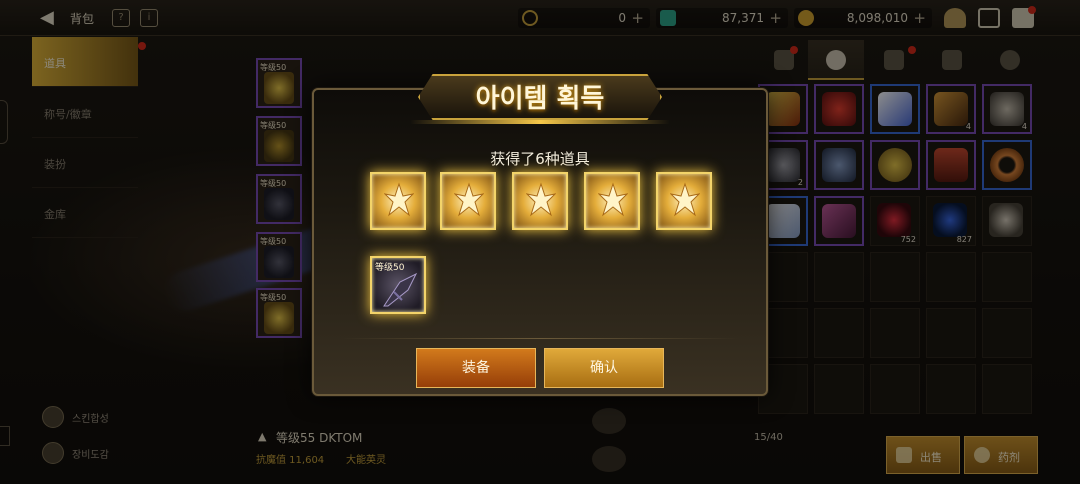 This screenshot has width=1080, height=484. Describe the element at coordinates (540, 338) in the screenshot. I see `dialog-divider` at that location.